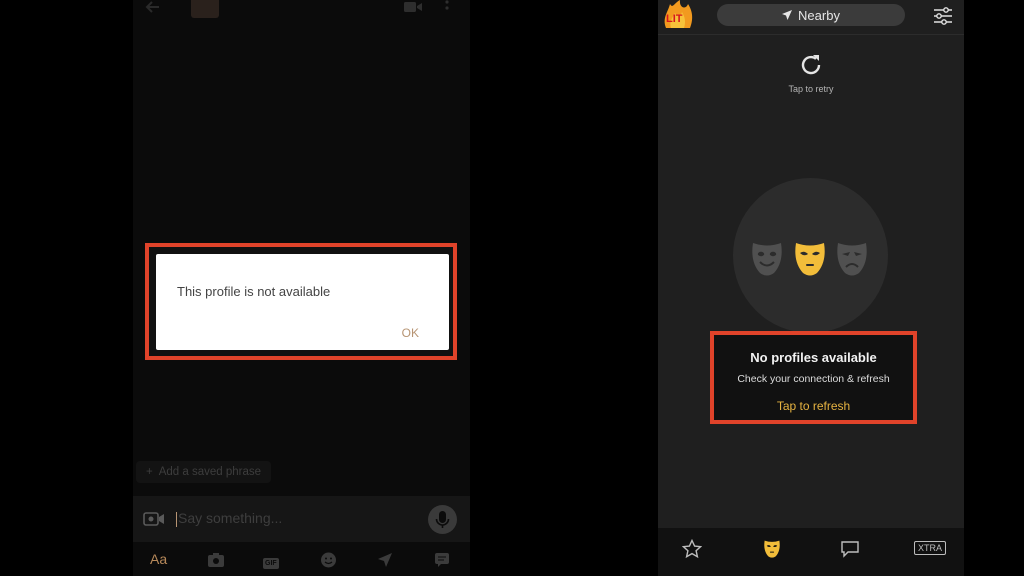  I want to click on location-arrow-icon, so click(787, 15).